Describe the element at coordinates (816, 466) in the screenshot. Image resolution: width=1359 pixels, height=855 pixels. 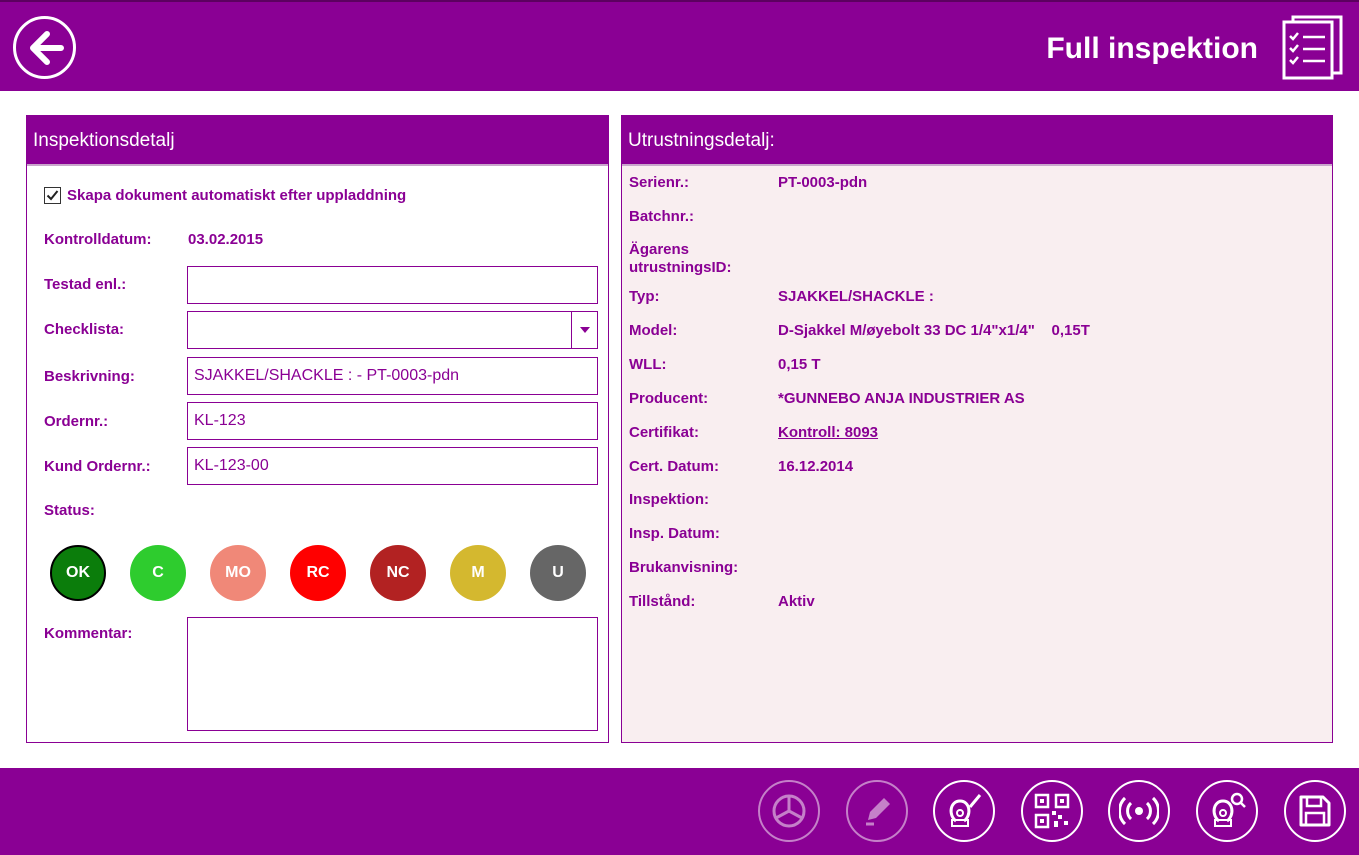
I see `cert-date-value: 16.12.2014` at that location.